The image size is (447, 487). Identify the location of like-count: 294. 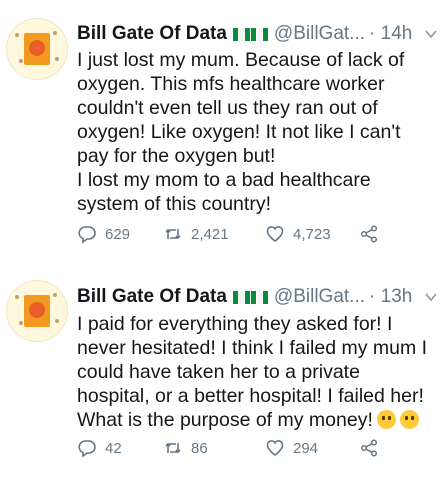
(306, 448).